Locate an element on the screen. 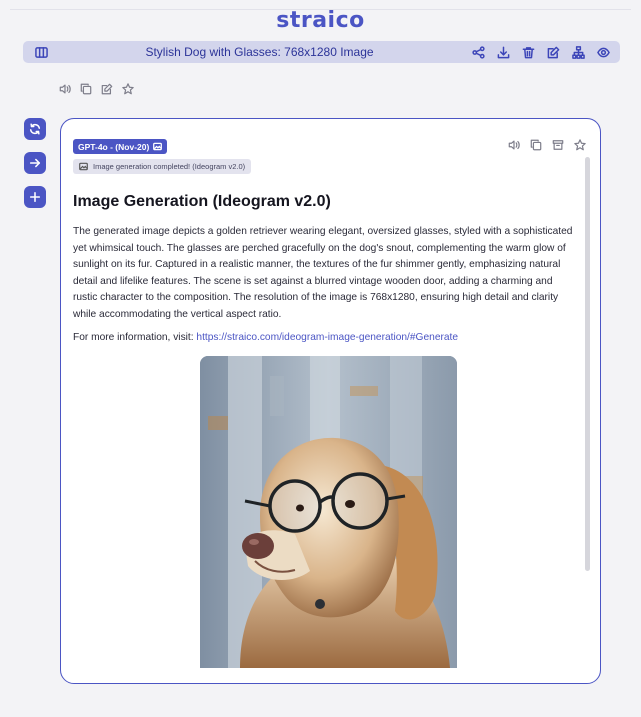  sitemap-icon is located at coordinates (578, 52).